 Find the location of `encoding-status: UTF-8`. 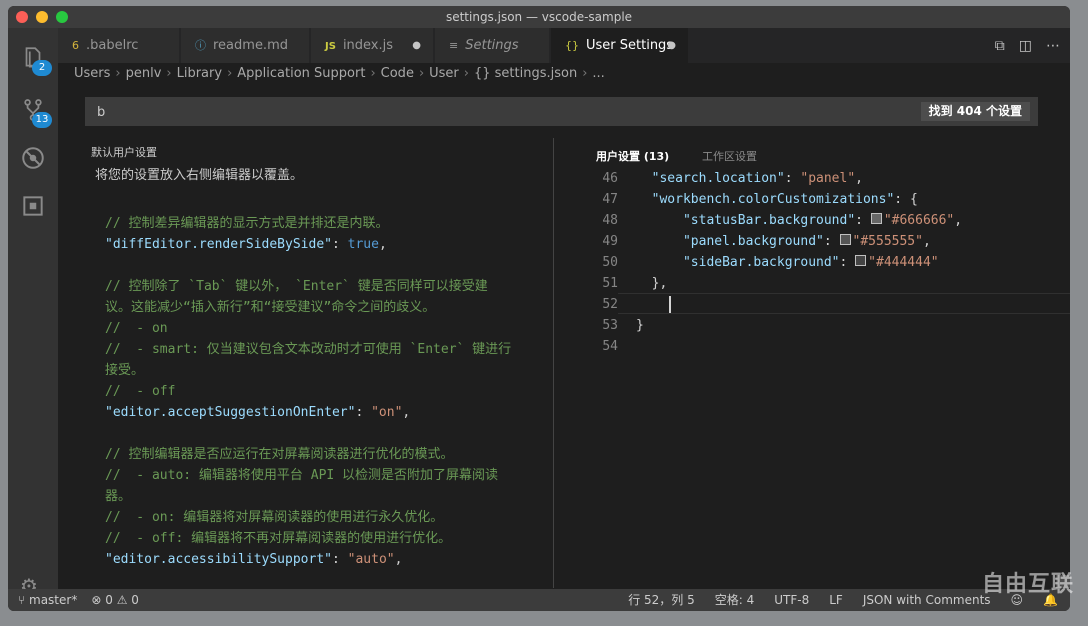

encoding-status: UTF-8 is located at coordinates (791, 600).